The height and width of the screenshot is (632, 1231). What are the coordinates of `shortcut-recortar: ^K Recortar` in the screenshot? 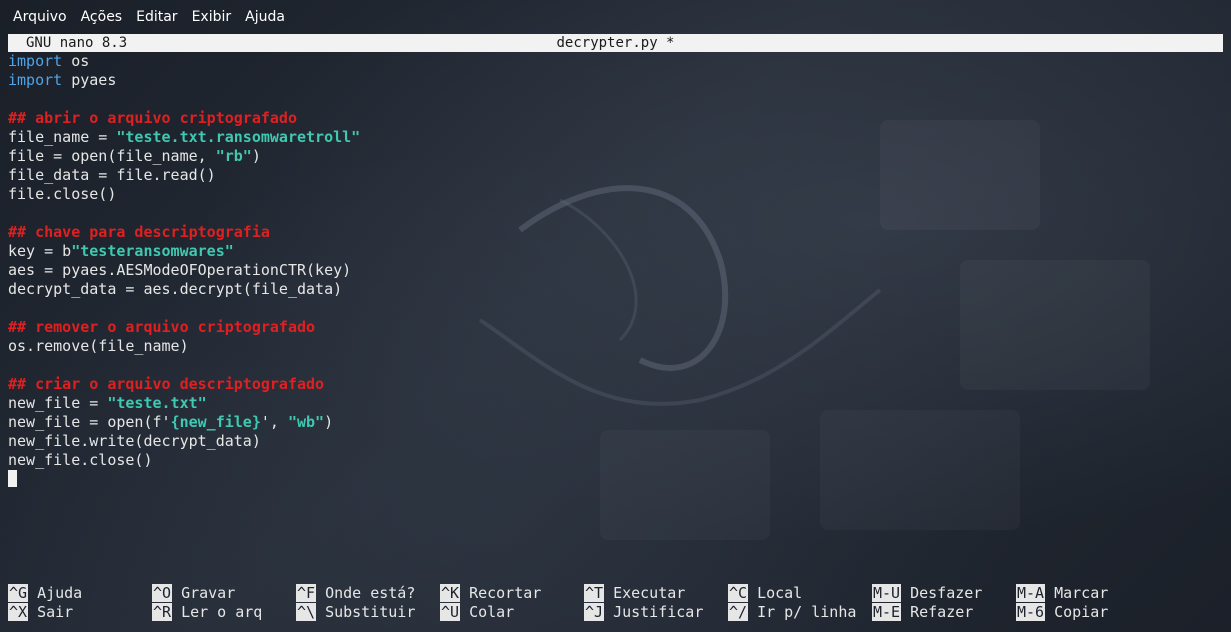 It's located at (512, 593).